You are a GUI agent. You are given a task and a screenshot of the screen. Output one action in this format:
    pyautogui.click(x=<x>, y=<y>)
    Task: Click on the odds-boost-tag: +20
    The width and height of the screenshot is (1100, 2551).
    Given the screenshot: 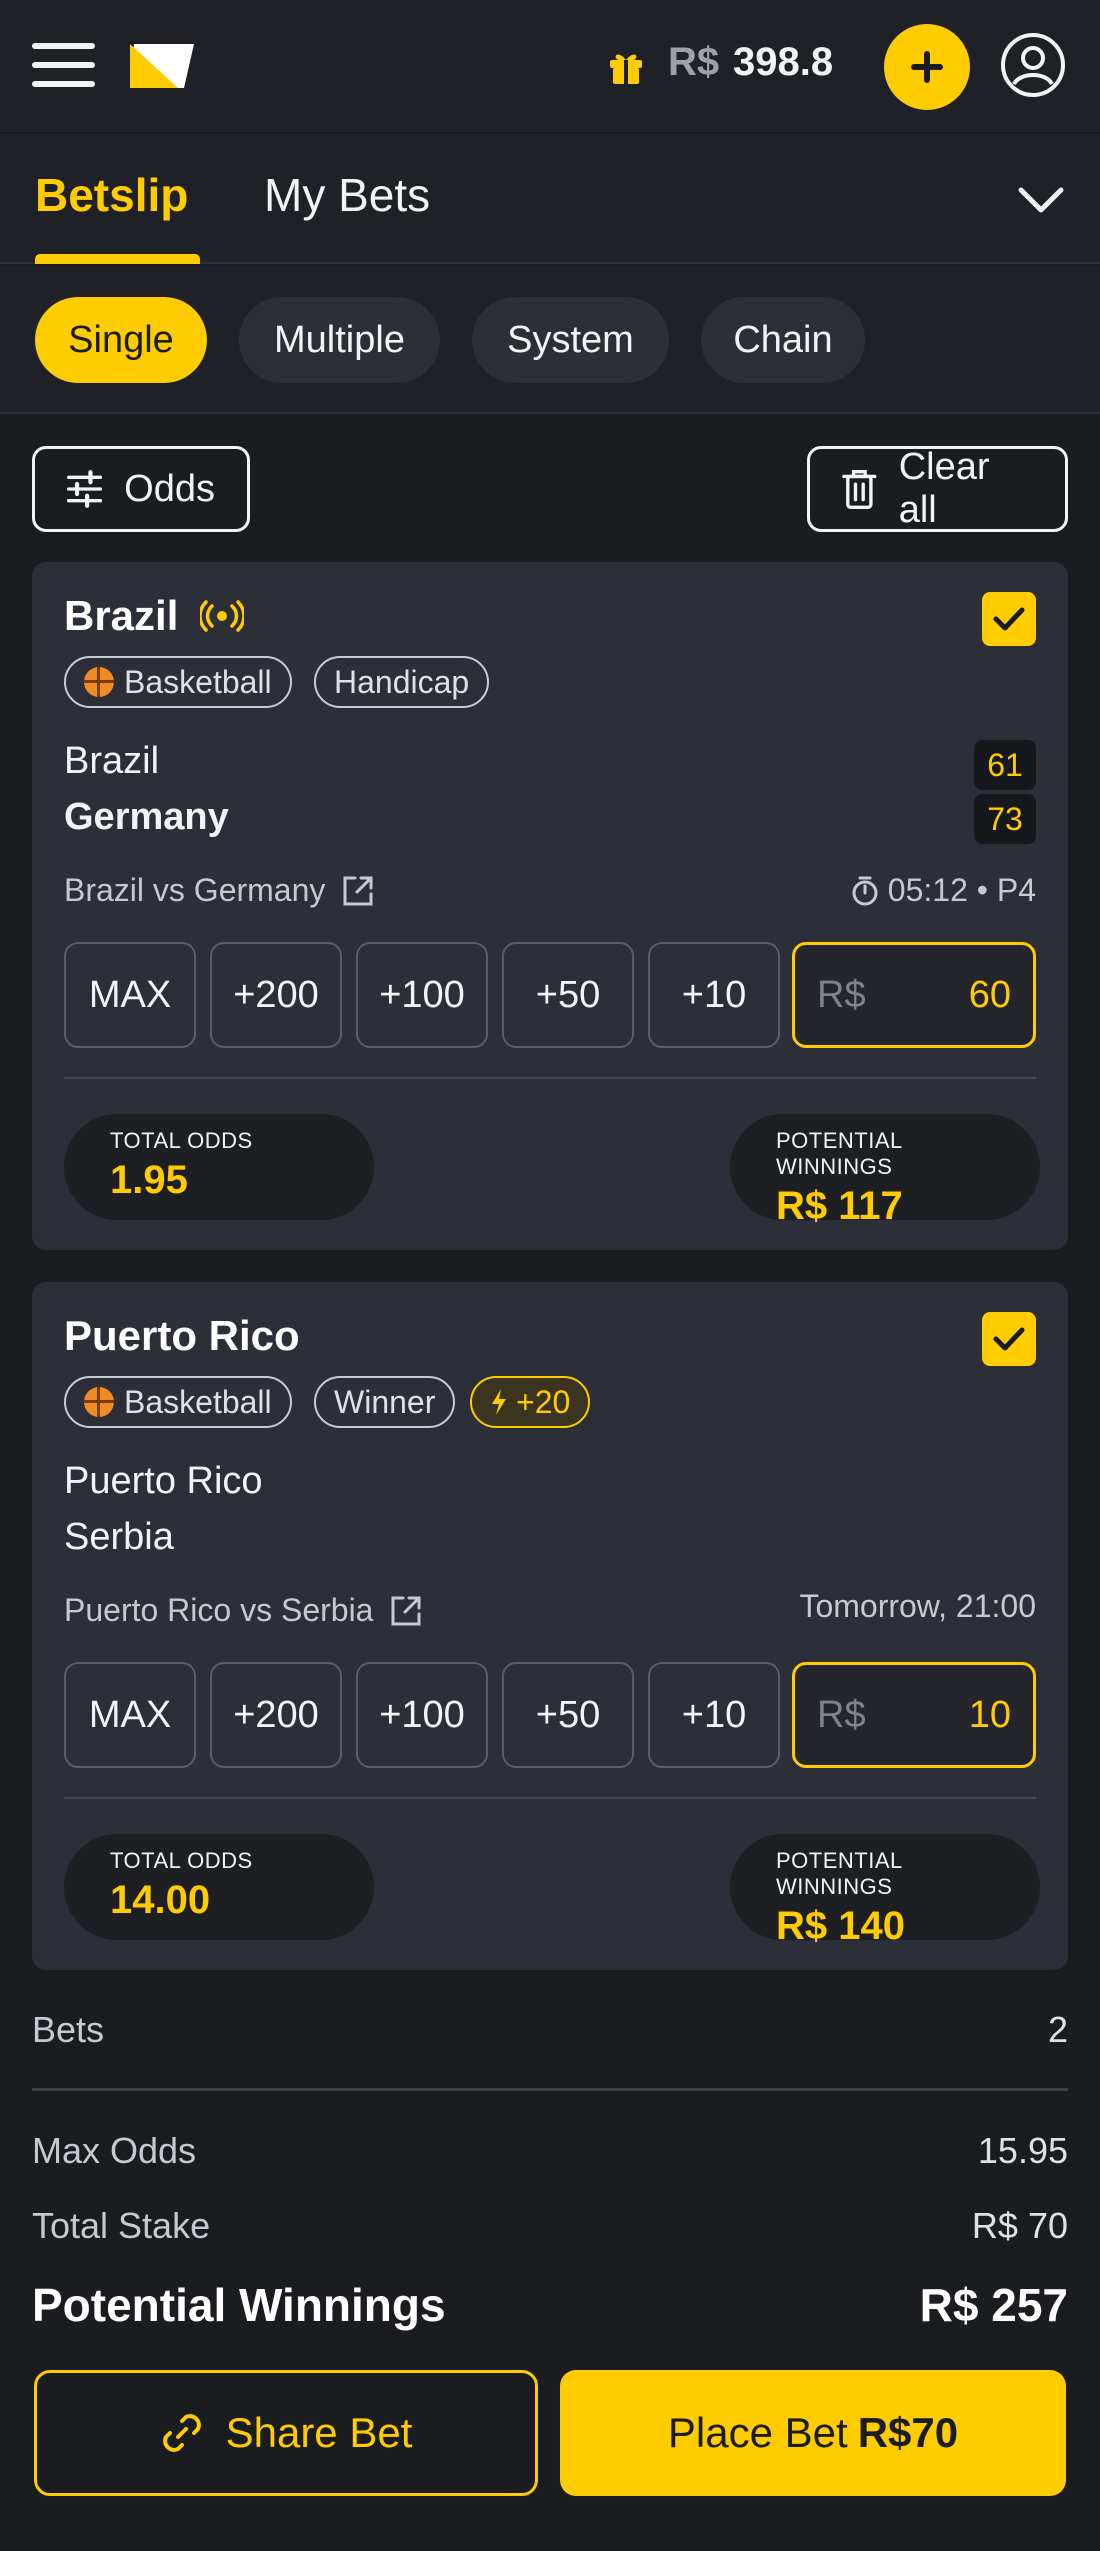 What is the action you would take?
    pyautogui.click(x=530, y=1402)
    